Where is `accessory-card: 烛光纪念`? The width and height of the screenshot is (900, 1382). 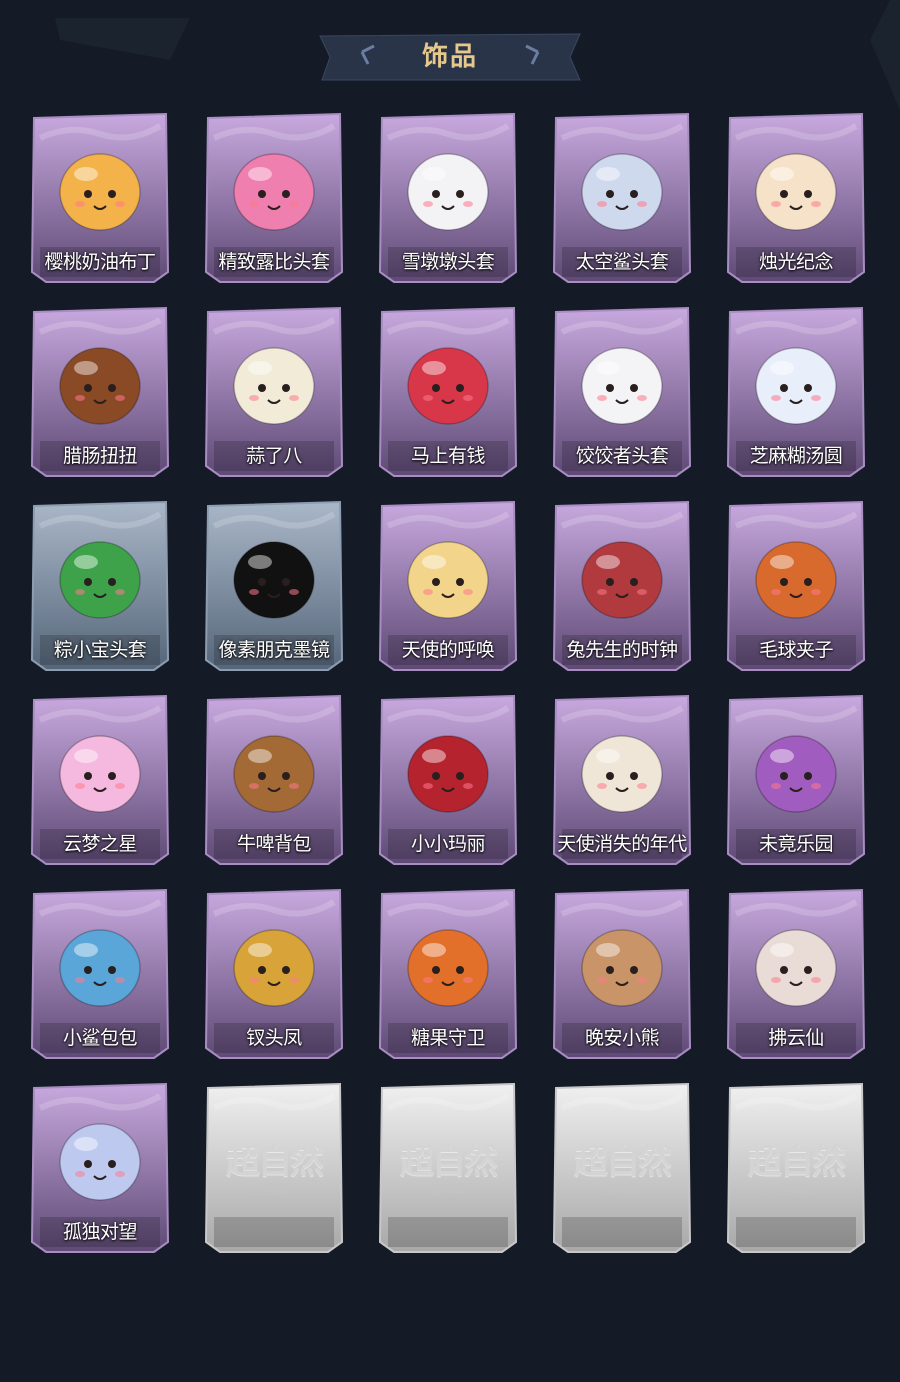
accessory-card: 烛光纪念 is located at coordinates (796, 198).